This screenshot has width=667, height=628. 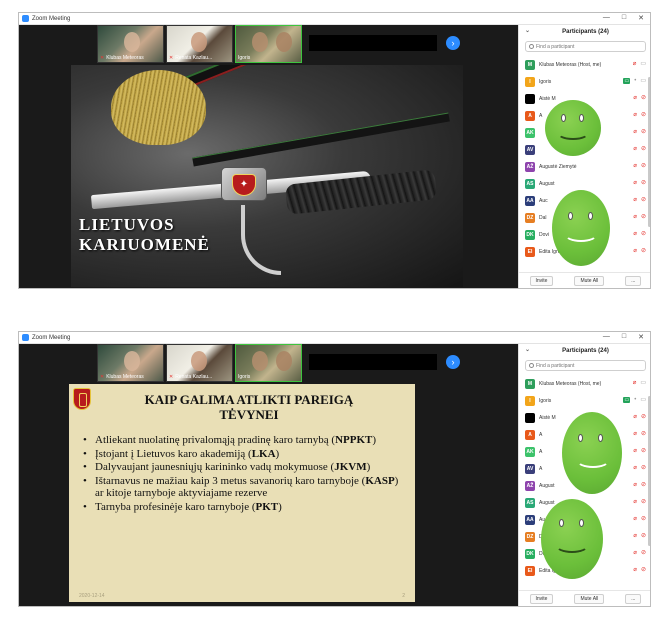 What do you see at coordinates (51, 18) in the screenshot?
I see `window-title: Zoom Meeting` at bounding box center [51, 18].